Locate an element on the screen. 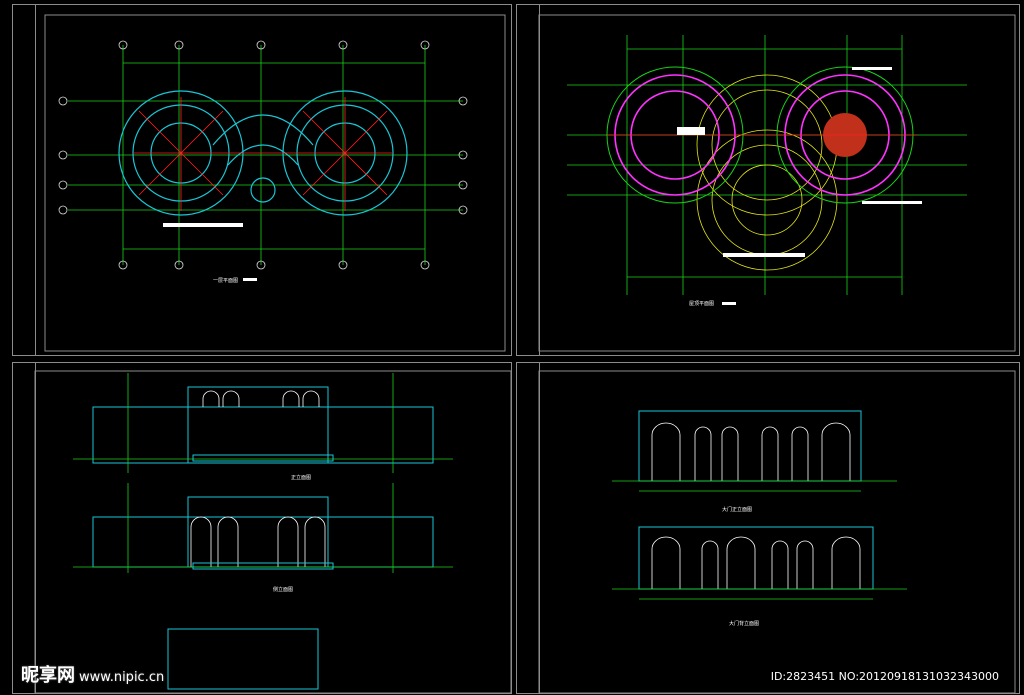 The width and height of the screenshot is (1024, 695). watermark-logo: 昵享网 www.nipic.cn is located at coordinates (93, 675).